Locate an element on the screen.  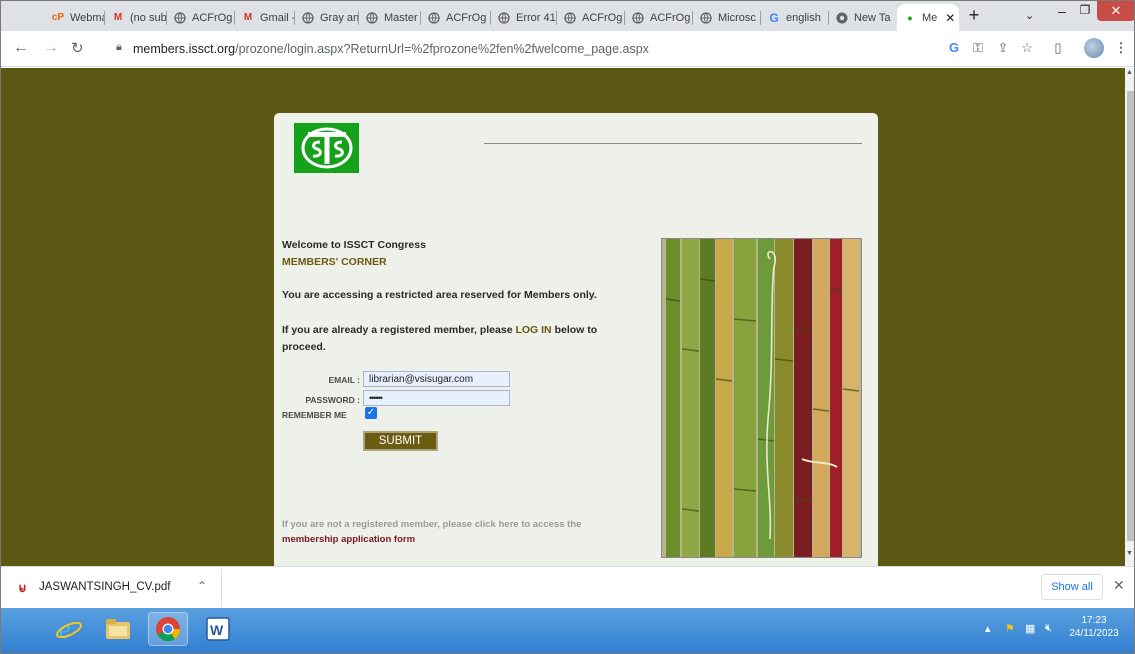
reload-icon: ↻ is located at coordinates (77, 48).